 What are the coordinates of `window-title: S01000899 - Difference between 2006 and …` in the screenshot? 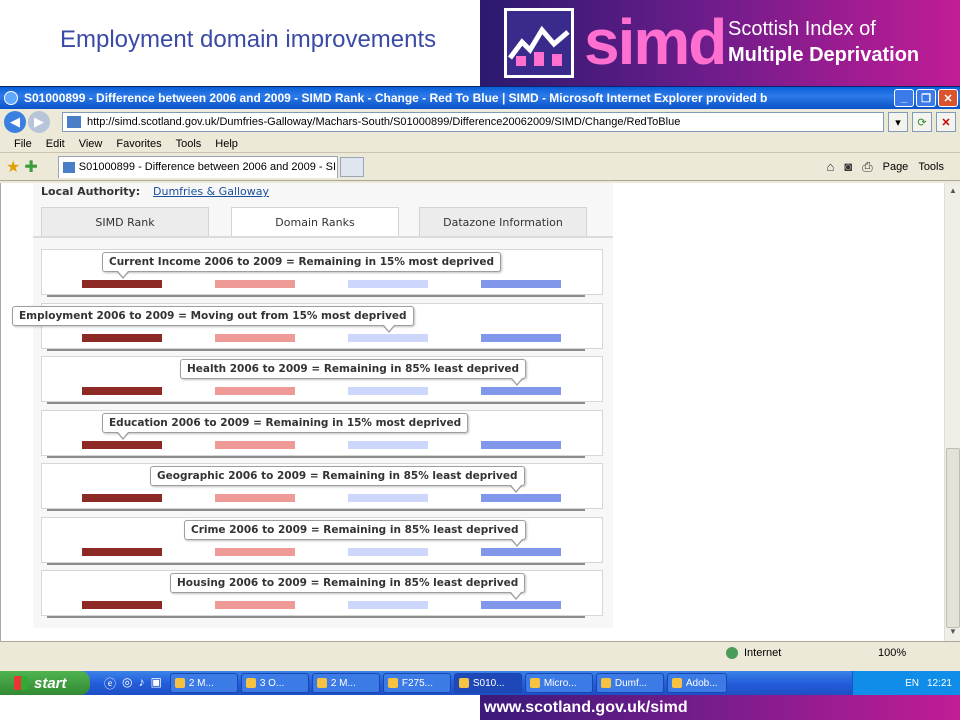 It's located at (396, 98).